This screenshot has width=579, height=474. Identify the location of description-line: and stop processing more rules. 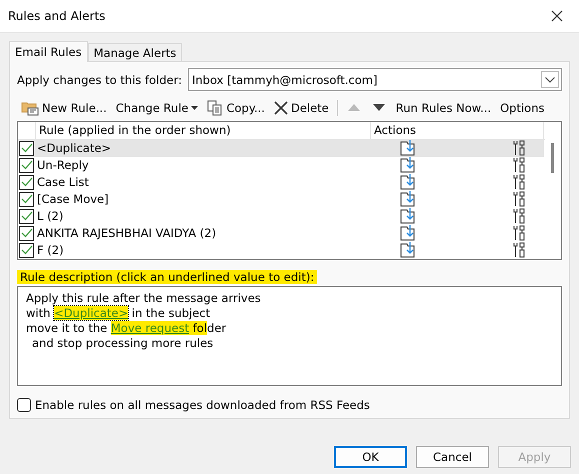
(122, 344).